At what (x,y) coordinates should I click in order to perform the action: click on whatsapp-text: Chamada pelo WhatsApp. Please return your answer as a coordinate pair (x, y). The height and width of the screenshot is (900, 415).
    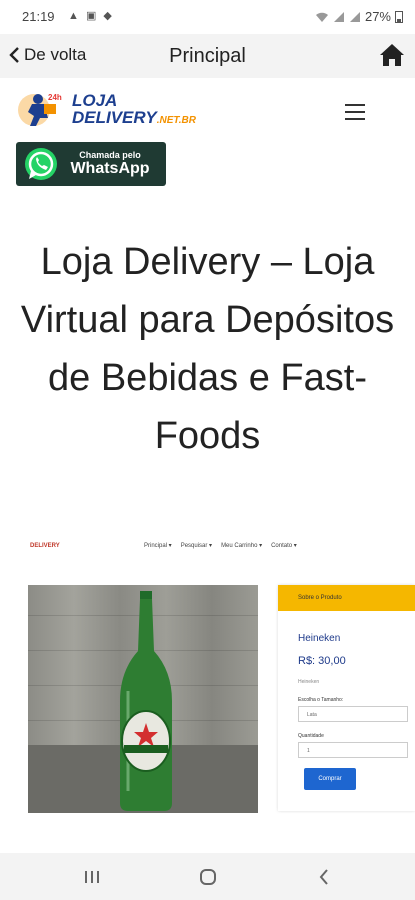
    Looking at the image, I should click on (110, 164).